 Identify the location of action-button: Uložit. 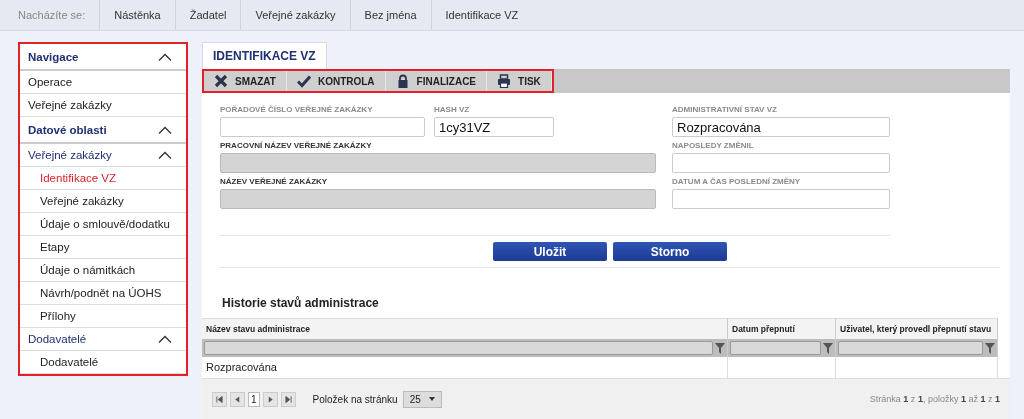
(550, 251).